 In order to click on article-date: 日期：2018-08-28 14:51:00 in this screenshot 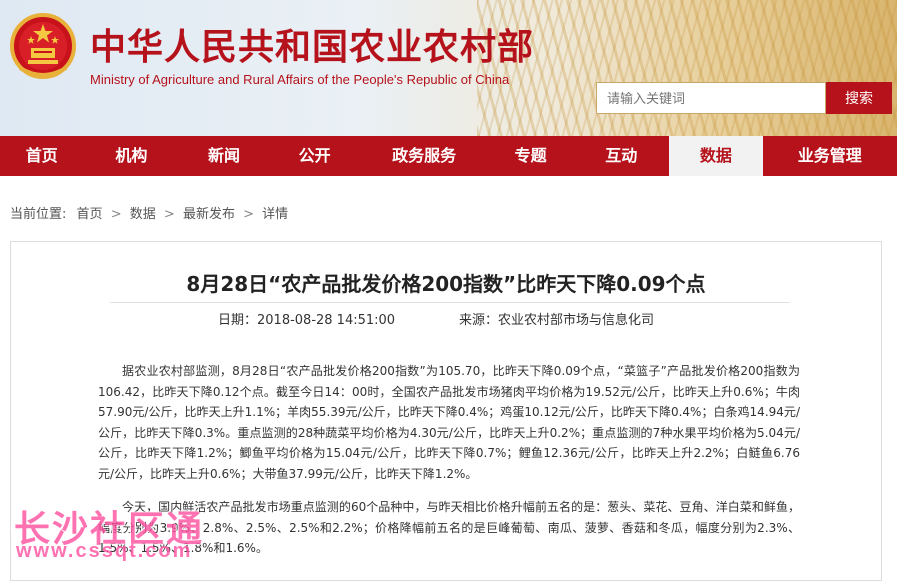, I will do `click(307, 320)`.